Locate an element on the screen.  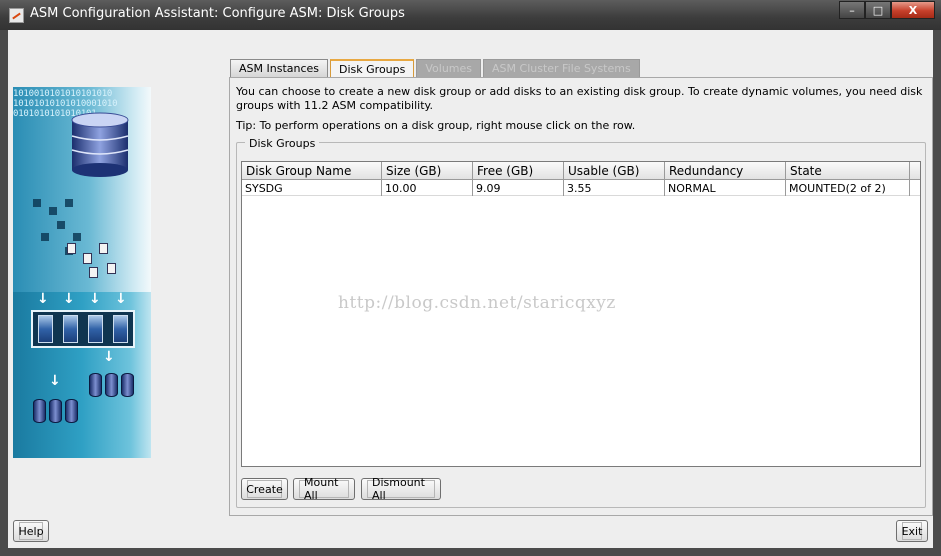
exit-button-label: Exit is located at coordinates (912, 531).